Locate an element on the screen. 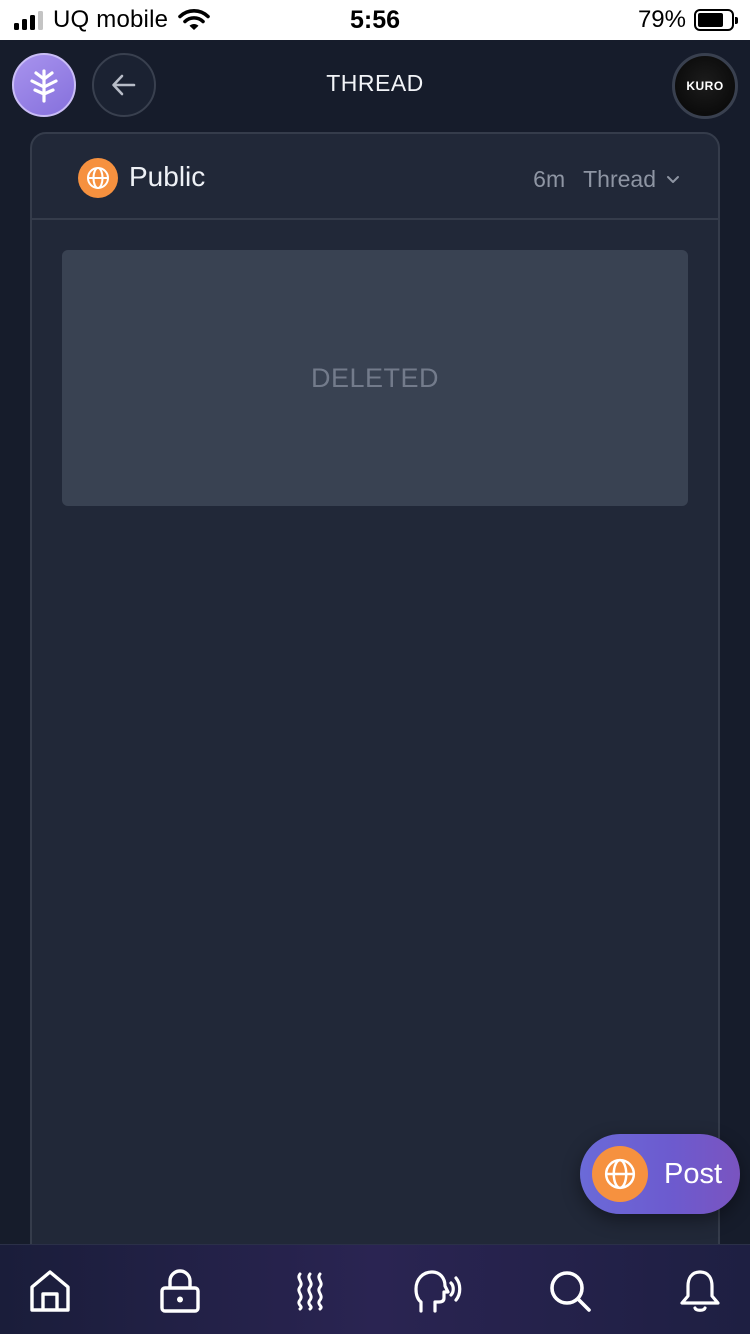  tab-private is located at coordinates (180, 1291).